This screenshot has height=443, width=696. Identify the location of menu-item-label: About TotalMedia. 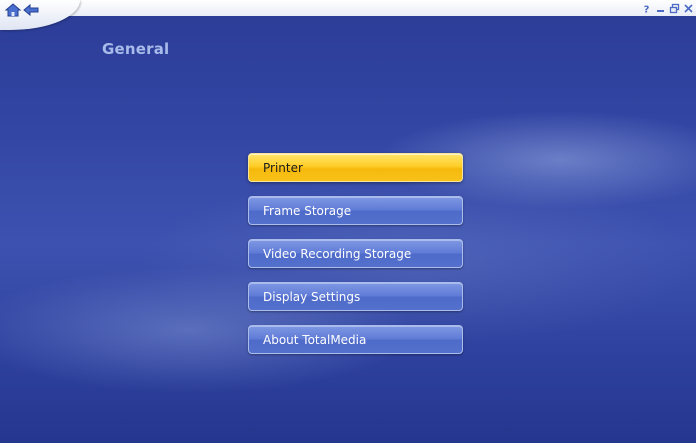
(315, 339).